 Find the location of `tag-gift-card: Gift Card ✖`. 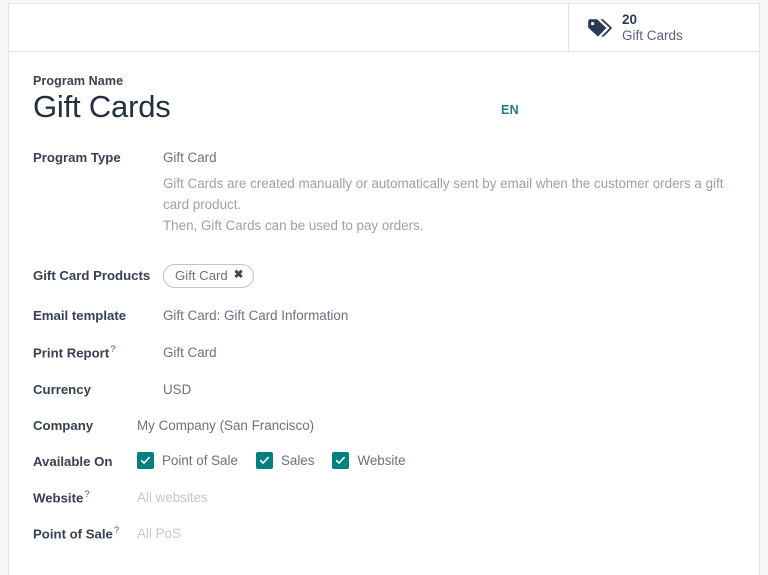

tag-gift-card: Gift Card ✖ is located at coordinates (209, 276).